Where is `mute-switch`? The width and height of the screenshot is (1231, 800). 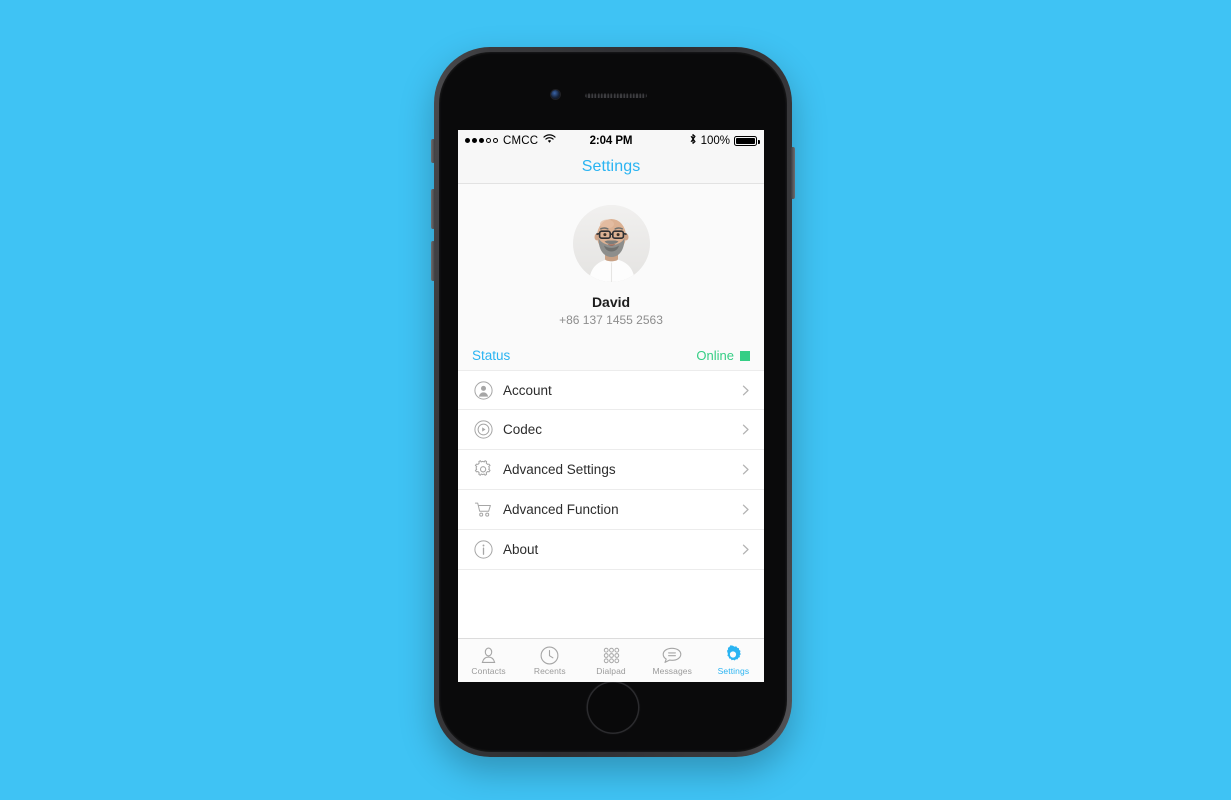
mute-switch is located at coordinates (433, 151).